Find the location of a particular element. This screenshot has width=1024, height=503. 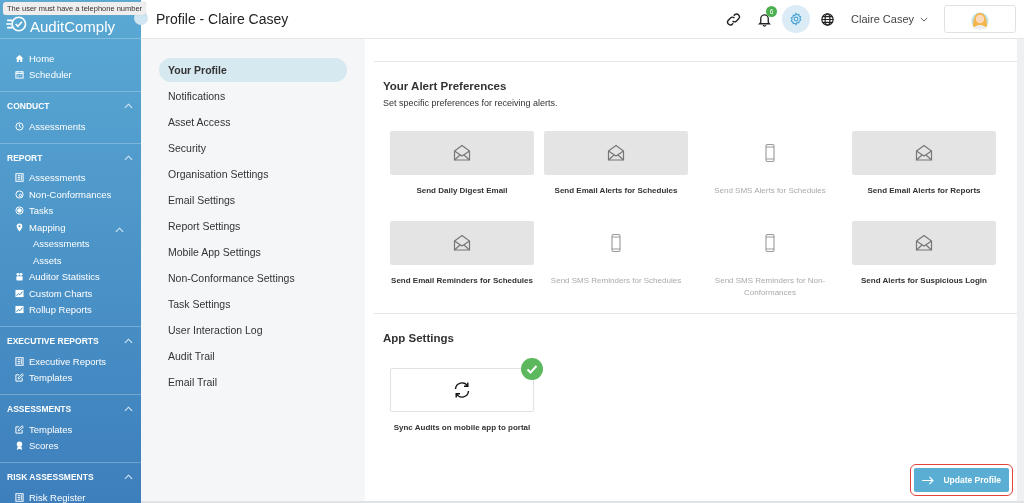

sync-toggle-tile is located at coordinates (462, 390).